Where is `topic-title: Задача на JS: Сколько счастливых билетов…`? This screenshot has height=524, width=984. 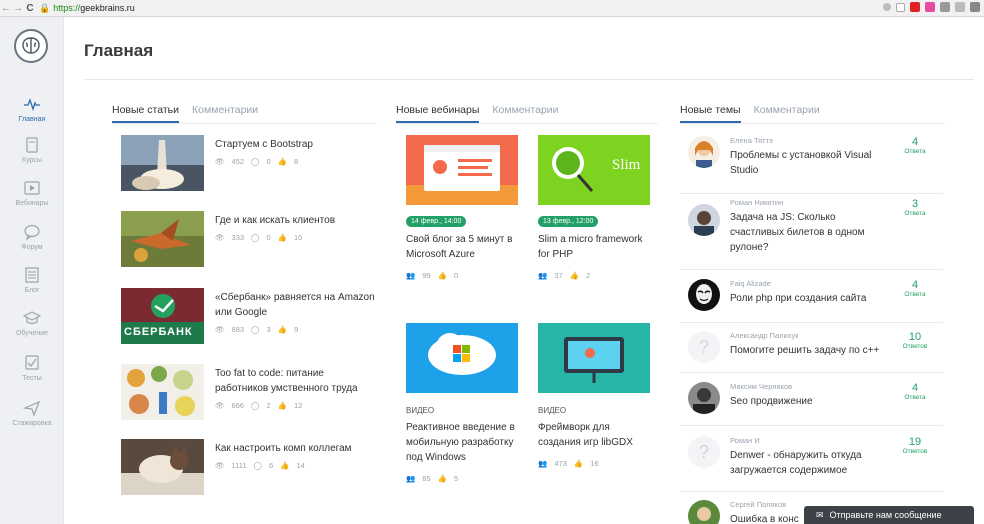
topic-title: Задача на JS: Сколько счастливых билетов… is located at coordinates (797, 232).